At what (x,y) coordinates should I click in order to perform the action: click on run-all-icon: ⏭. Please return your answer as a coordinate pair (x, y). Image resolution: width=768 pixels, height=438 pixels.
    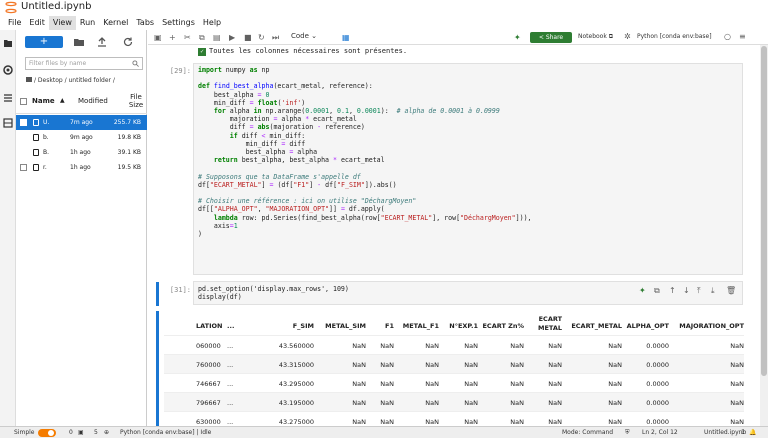
    Looking at the image, I should click on (275, 37).